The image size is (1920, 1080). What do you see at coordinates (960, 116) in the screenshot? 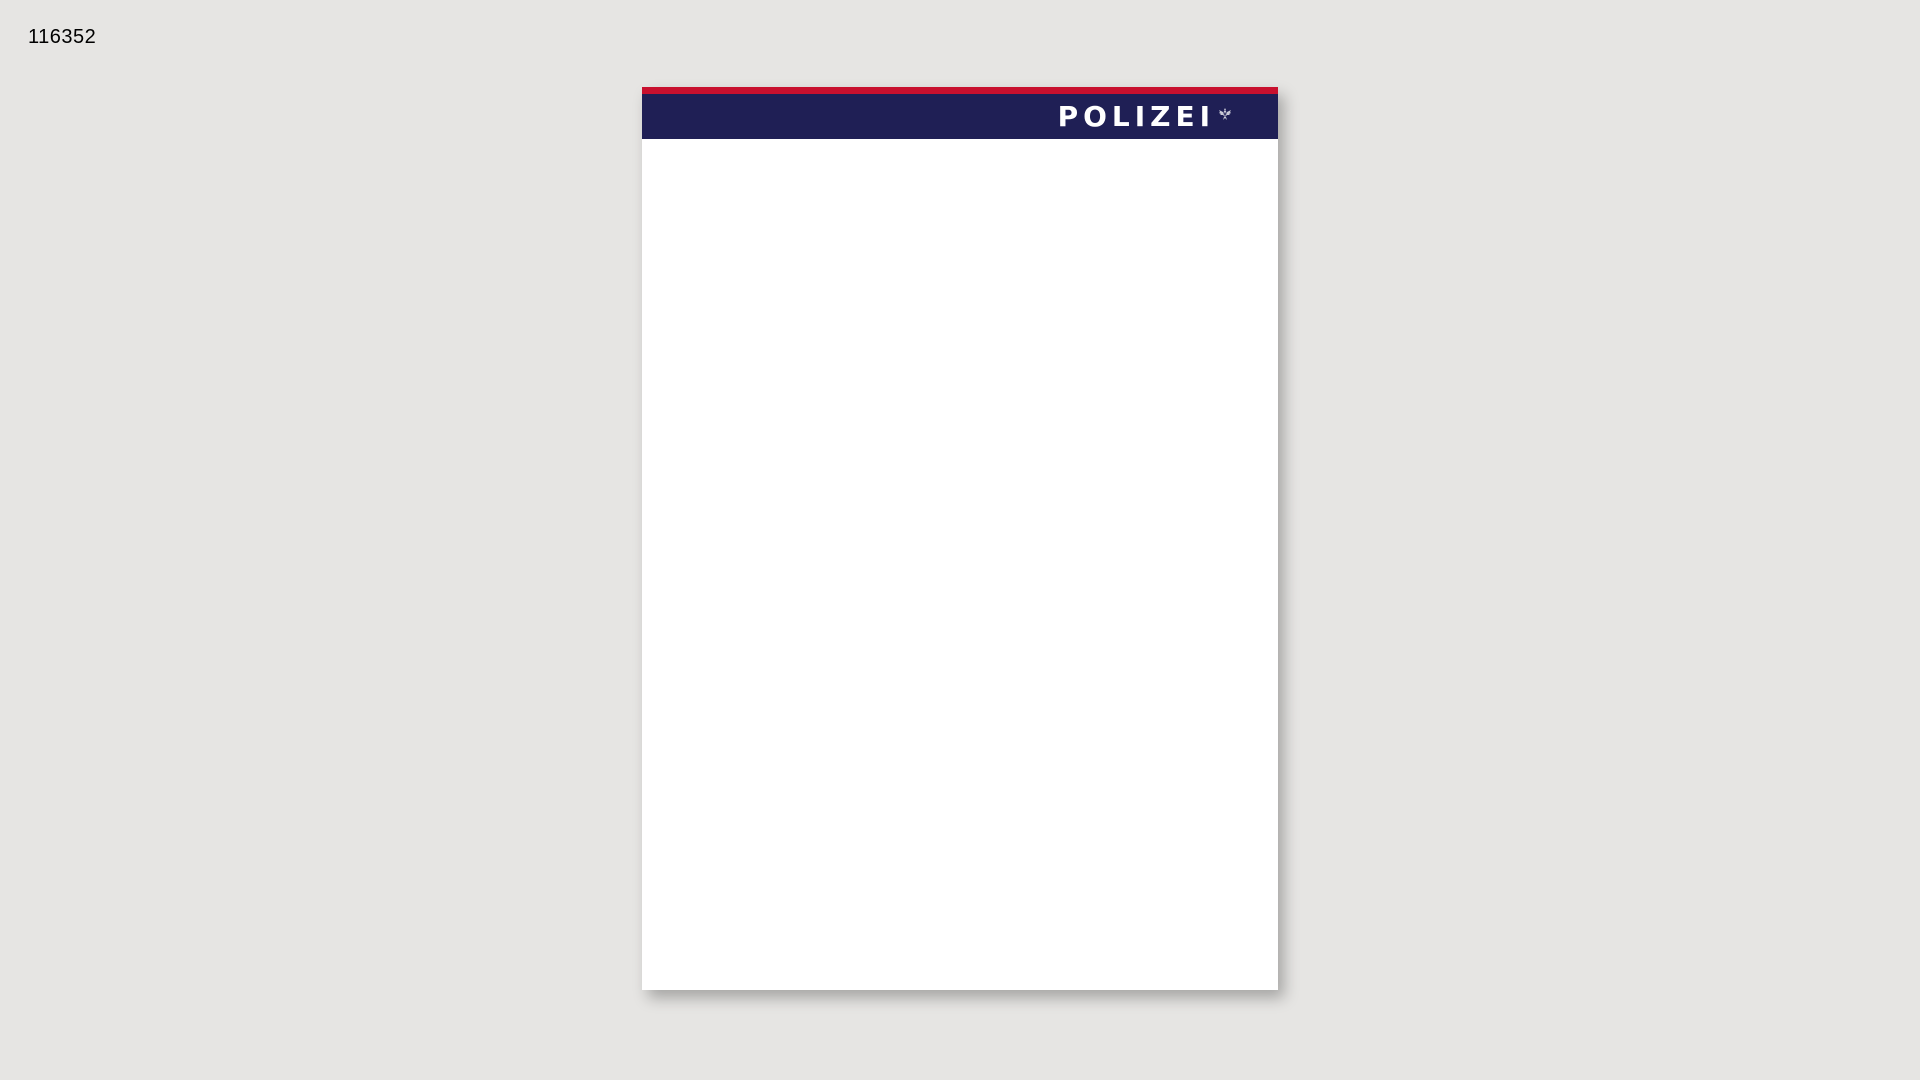
I see `header-bar: POLIZEI` at bounding box center [960, 116].